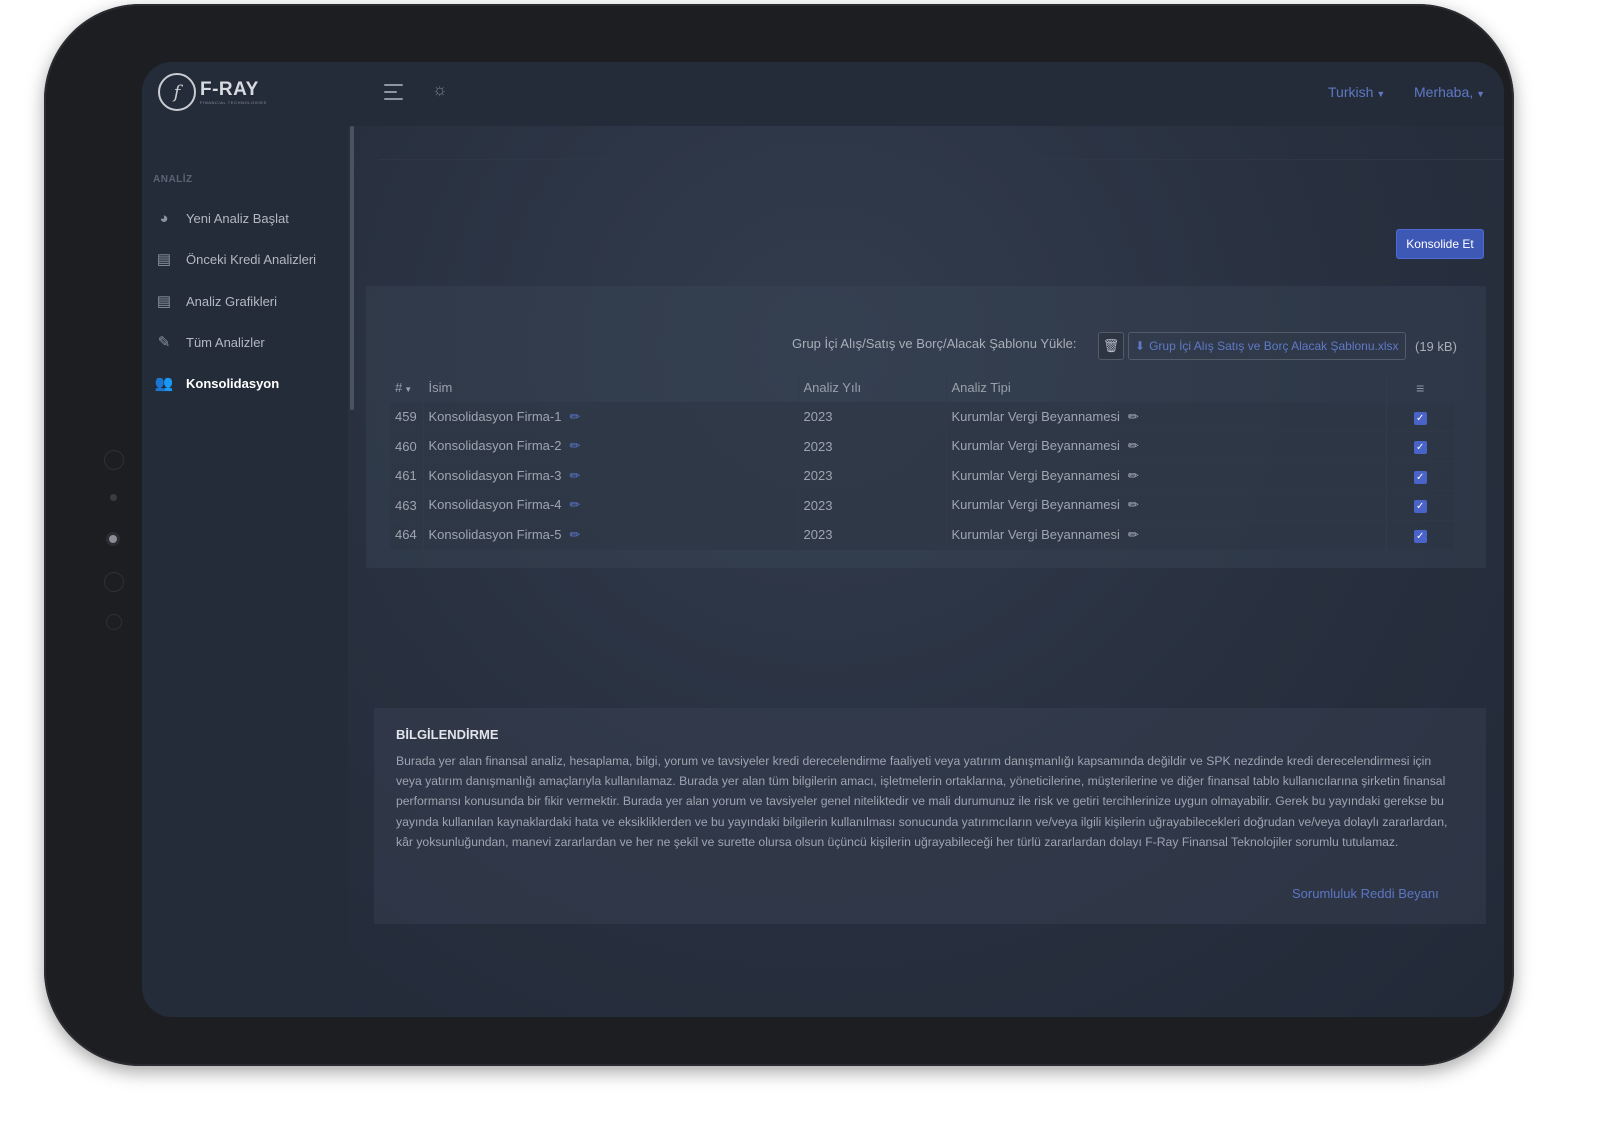  Describe the element at coordinates (1140, 346) in the screenshot. I see `download-icon: ⬇` at that location.